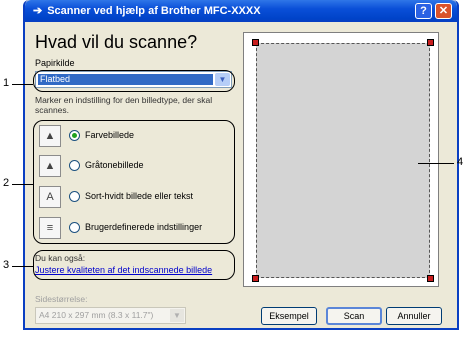 The image size is (473, 337). What do you see at coordinates (430, 278) in the screenshot?
I see `crop-handle-bottom-right` at bounding box center [430, 278].